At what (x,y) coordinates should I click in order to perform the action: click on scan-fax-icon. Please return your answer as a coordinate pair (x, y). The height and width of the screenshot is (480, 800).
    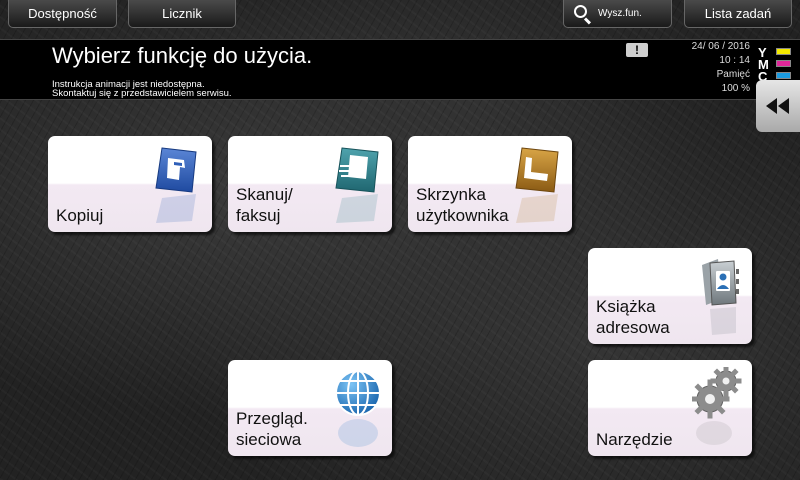
    Looking at the image, I should click on (357, 185).